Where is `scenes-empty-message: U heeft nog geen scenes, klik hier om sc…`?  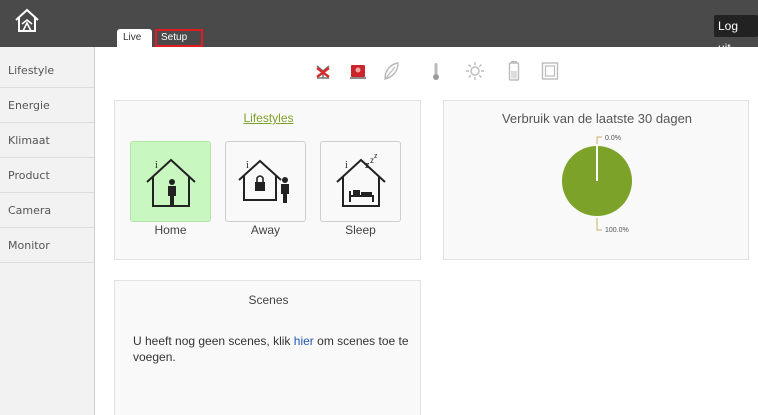
scenes-empty-message: U heeft nog geen scenes, klik hier om sc… is located at coordinates (278, 349).